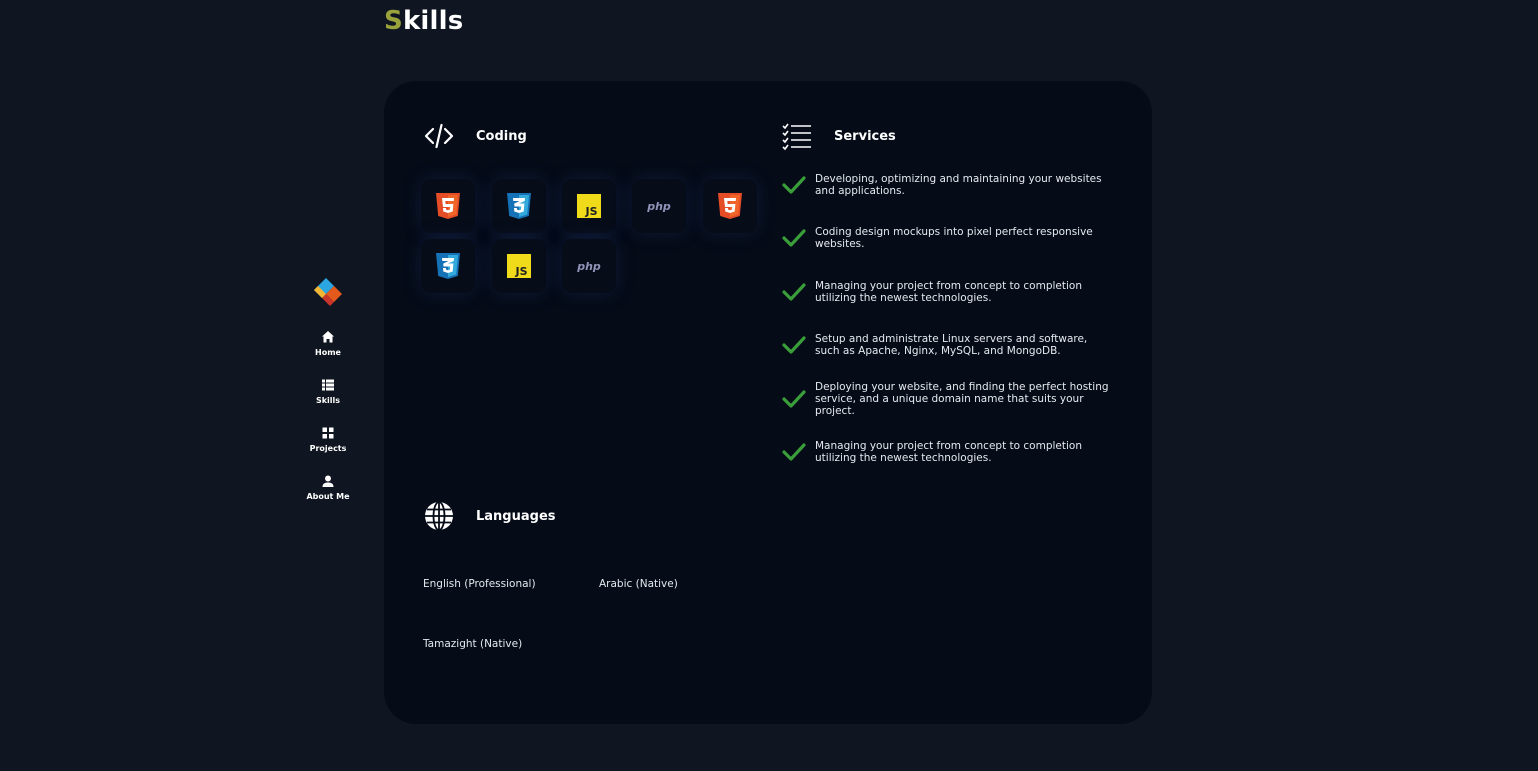 This screenshot has height=771, width=1538. I want to click on nav-label-skills: Skills, so click(328, 400).